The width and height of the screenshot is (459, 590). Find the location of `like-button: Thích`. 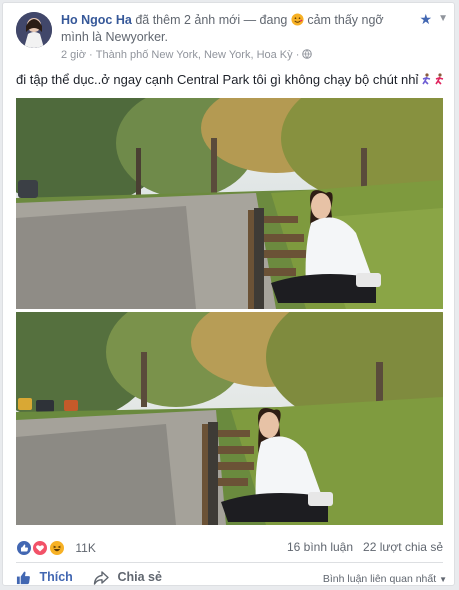

like-button: Thích is located at coordinates (44, 577).